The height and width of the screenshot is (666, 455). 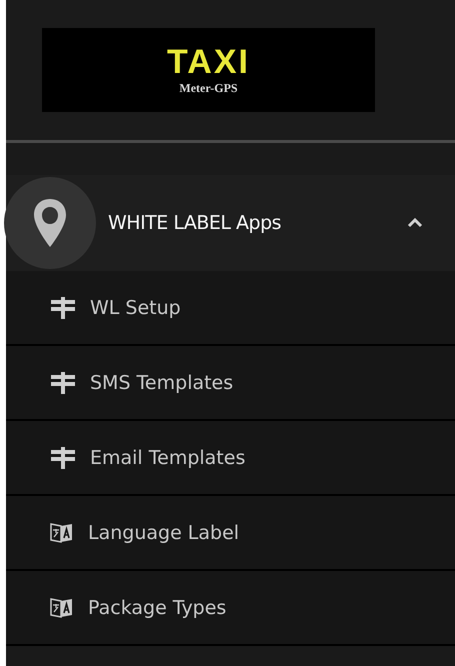 What do you see at coordinates (208, 88) in the screenshot?
I see `logo-subtitle: Meter-GPS` at bounding box center [208, 88].